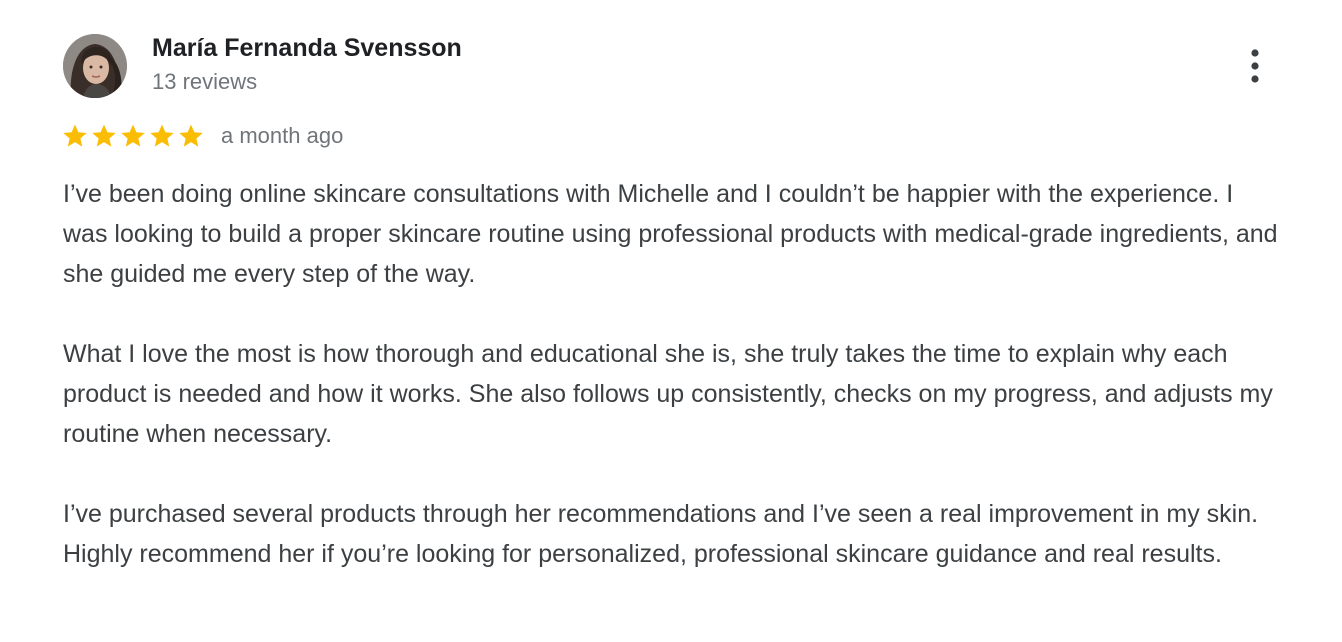 This screenshot has width=1342, height=642. Describe the element at coordinates (205, 81) in the screenshot. I see `reviewer-review-count: 13 reviews` at that location.